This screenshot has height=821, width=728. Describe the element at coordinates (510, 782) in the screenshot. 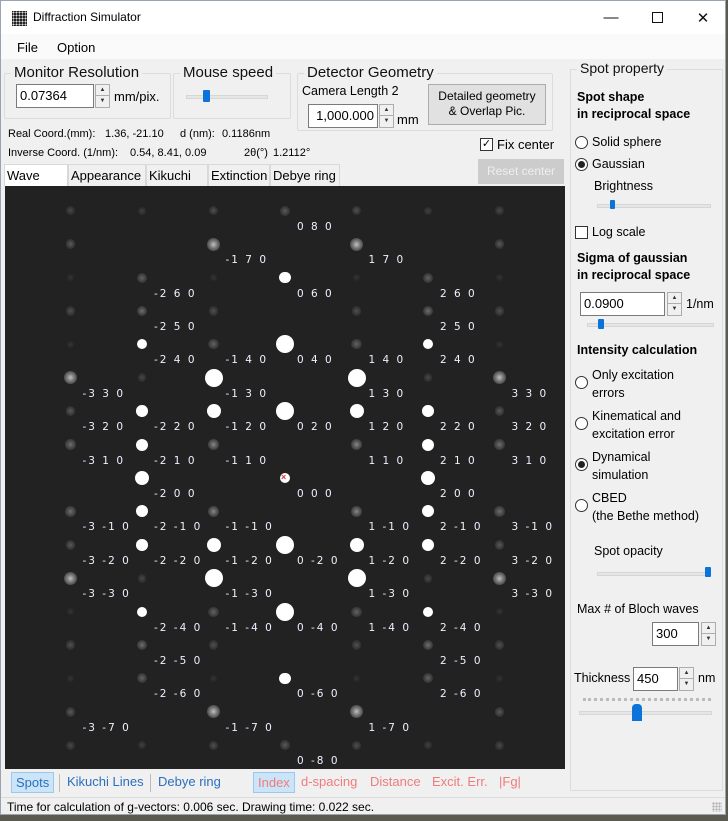

I see `fg-label-toggle: |Fg|` at that location.